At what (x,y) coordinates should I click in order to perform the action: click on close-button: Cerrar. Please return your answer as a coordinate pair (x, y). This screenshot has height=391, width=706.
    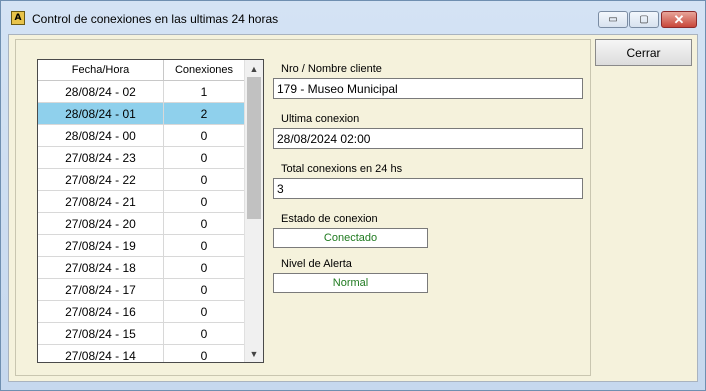
    Looking at the image, I should click on (643, 52).